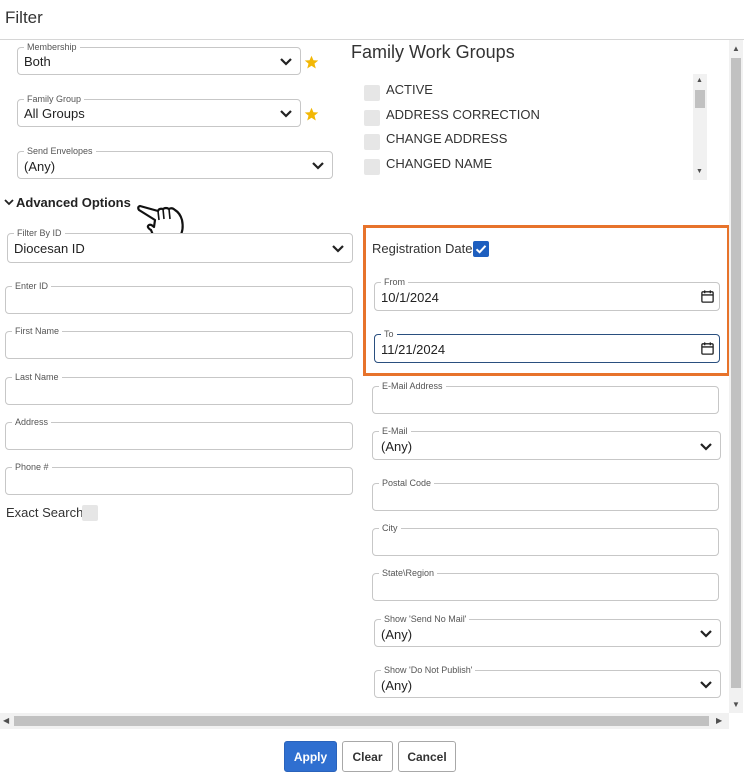  I want to click on scroll-left-icon: ◀, so click(6, 720).